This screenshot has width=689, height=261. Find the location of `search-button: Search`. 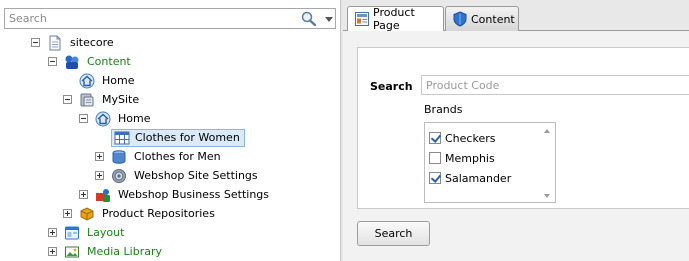

search-button: Search is located at coordinates (393, 233).